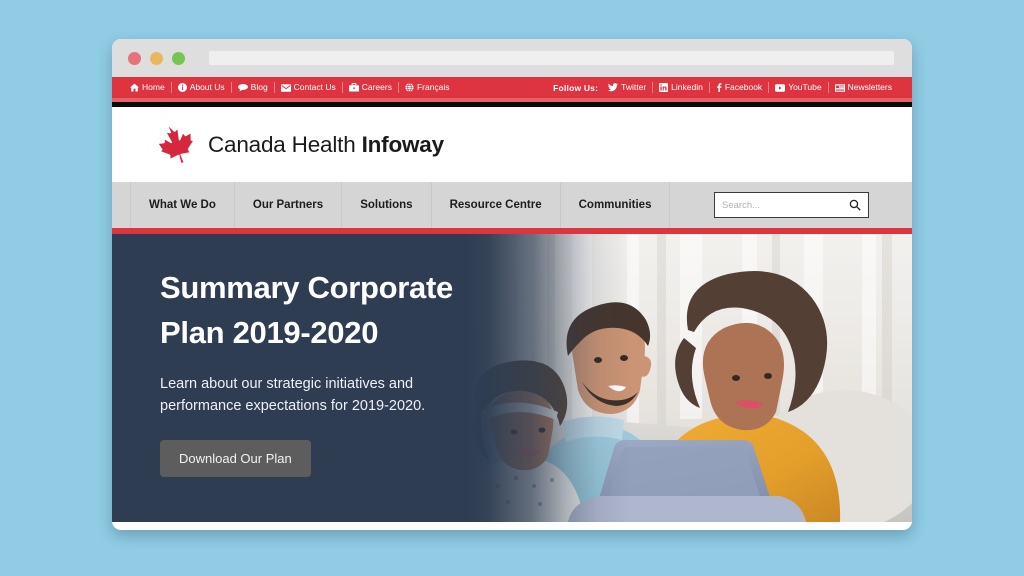  I want to click on nav-left-pad, so click(121, 205).